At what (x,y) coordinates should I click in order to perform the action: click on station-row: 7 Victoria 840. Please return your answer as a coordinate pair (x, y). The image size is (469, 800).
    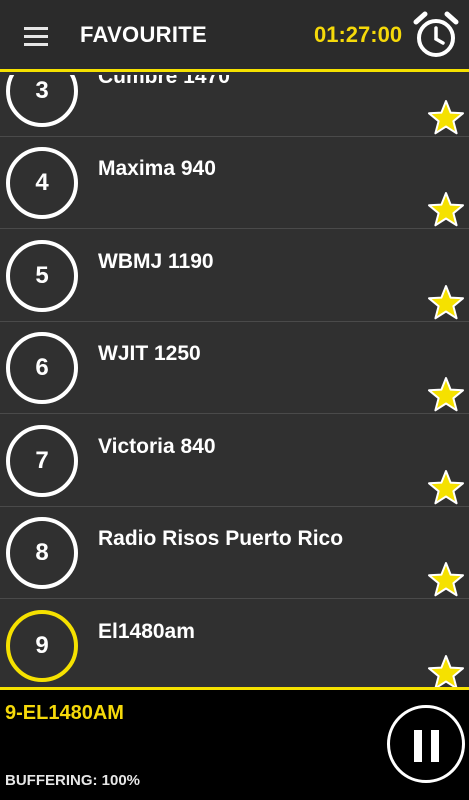
    Looking at the image, I should click on (234, 461).